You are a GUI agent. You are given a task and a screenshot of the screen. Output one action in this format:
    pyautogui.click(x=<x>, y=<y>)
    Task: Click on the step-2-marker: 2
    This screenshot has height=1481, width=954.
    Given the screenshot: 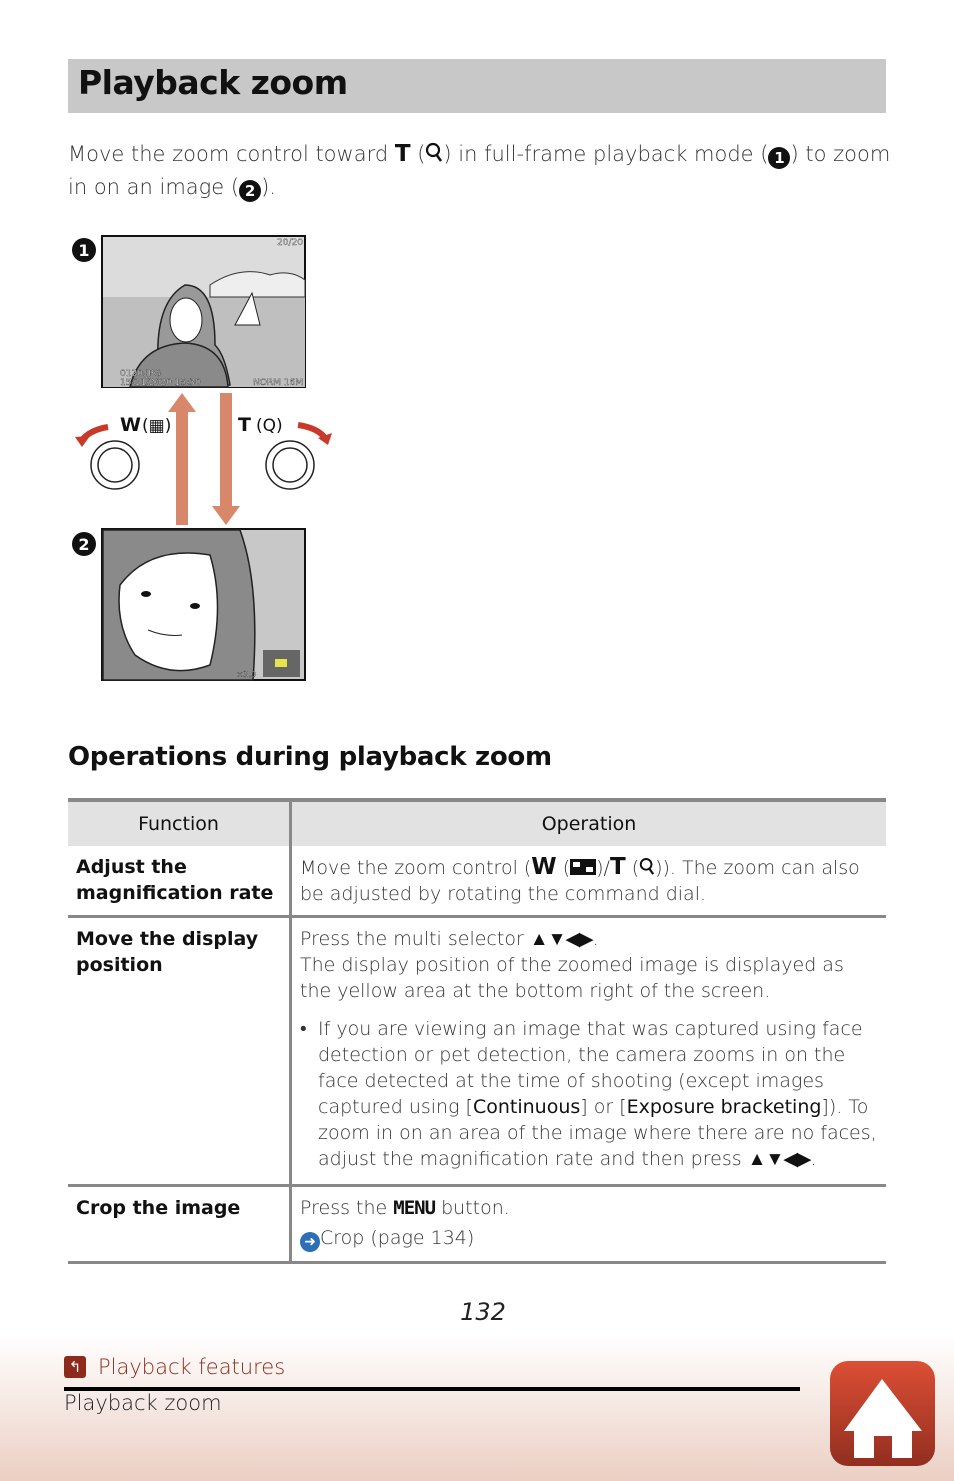 What is the action you would take?
    pyautogui.click(x=250, y=191)
    